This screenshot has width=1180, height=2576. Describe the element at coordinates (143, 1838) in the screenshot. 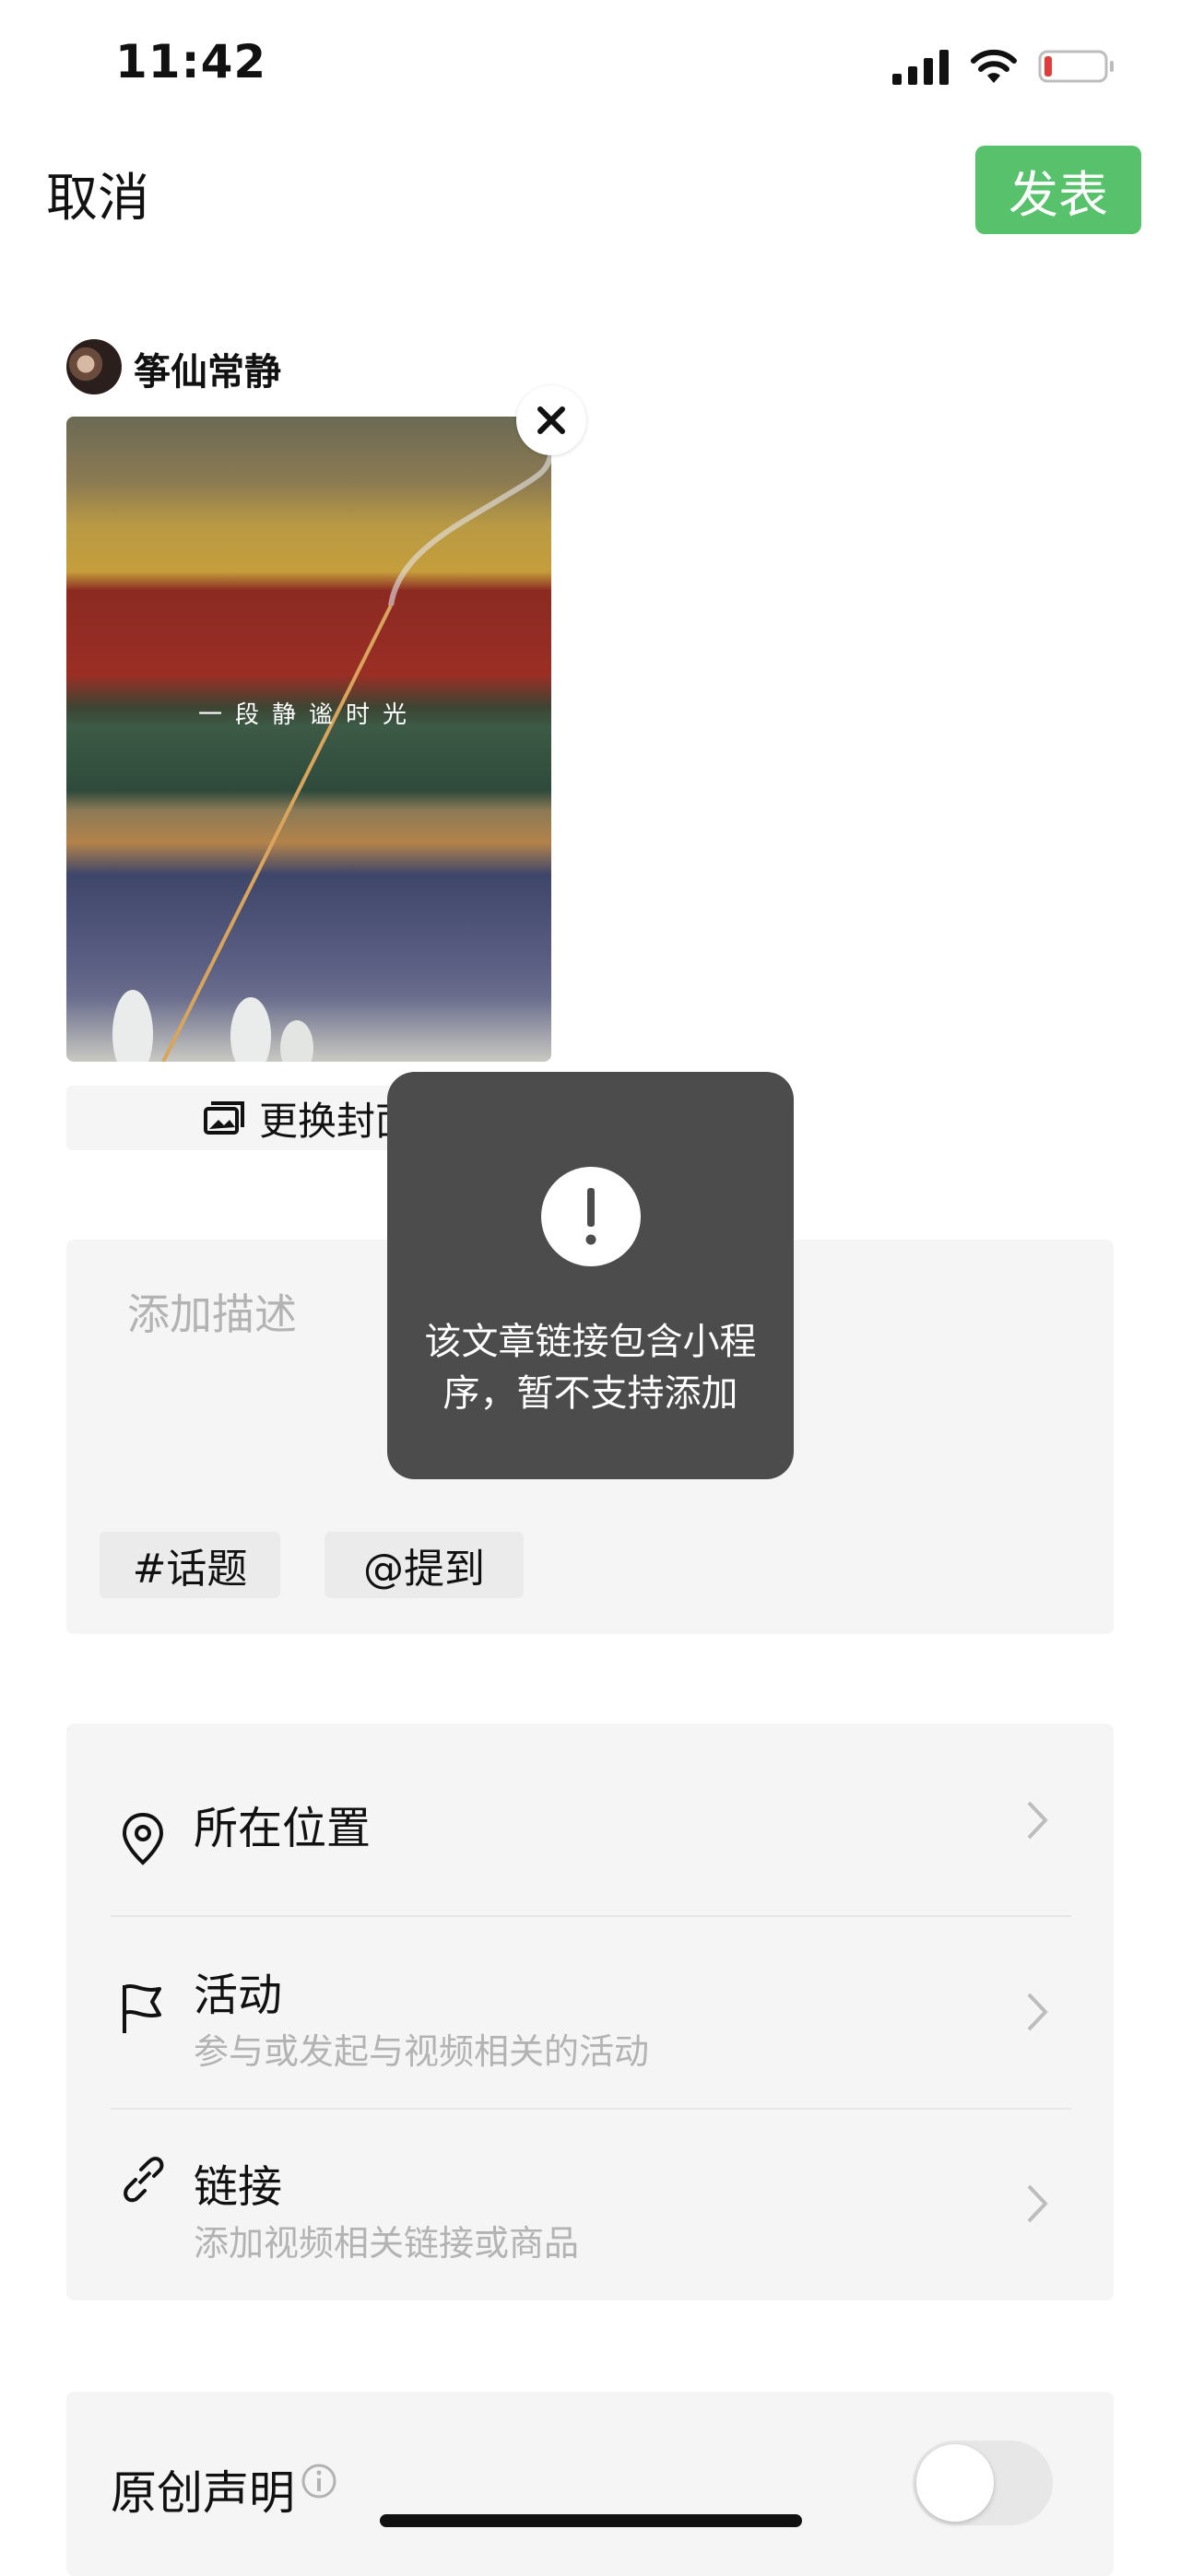

I see `location-pin-icon` at that location.